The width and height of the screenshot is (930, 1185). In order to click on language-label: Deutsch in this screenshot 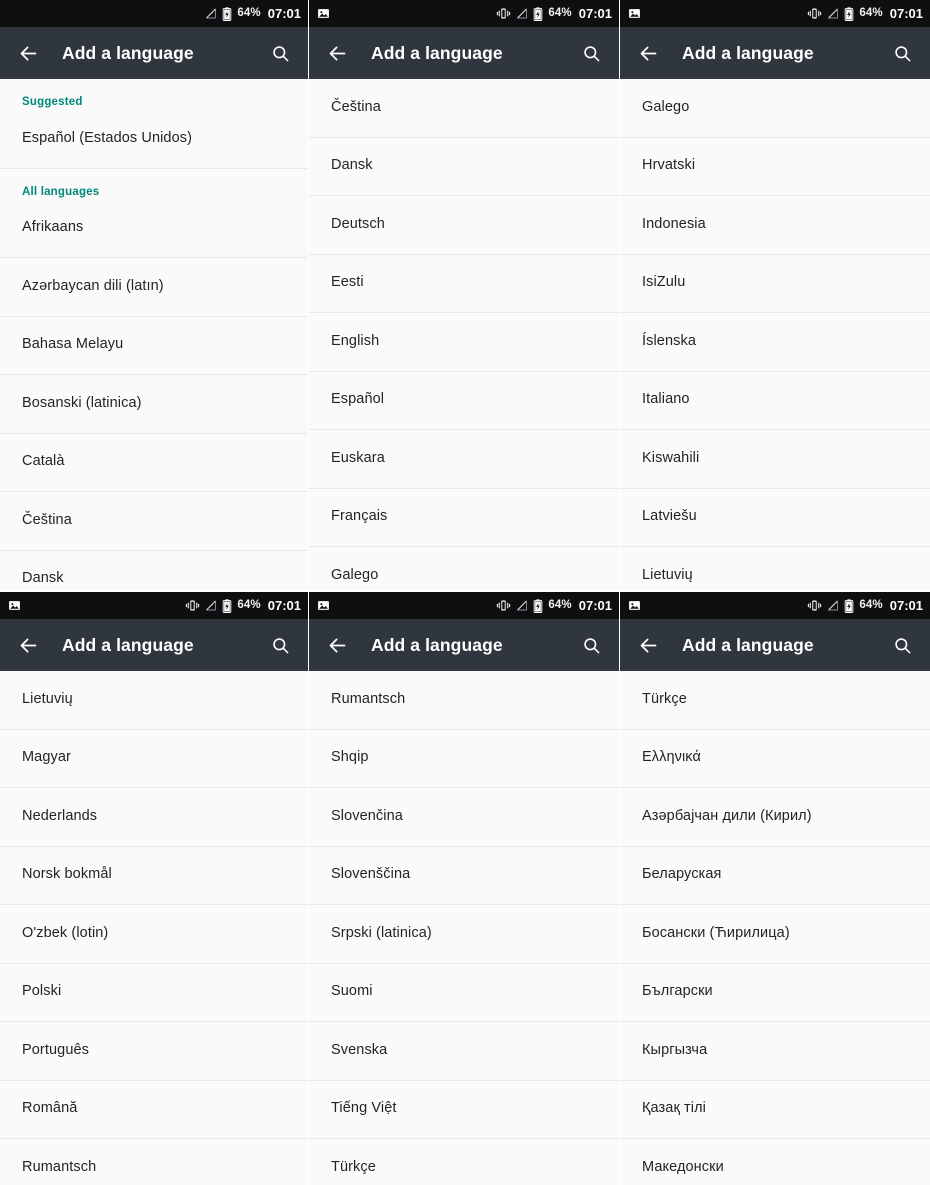, I will do `click(358, 223)`.